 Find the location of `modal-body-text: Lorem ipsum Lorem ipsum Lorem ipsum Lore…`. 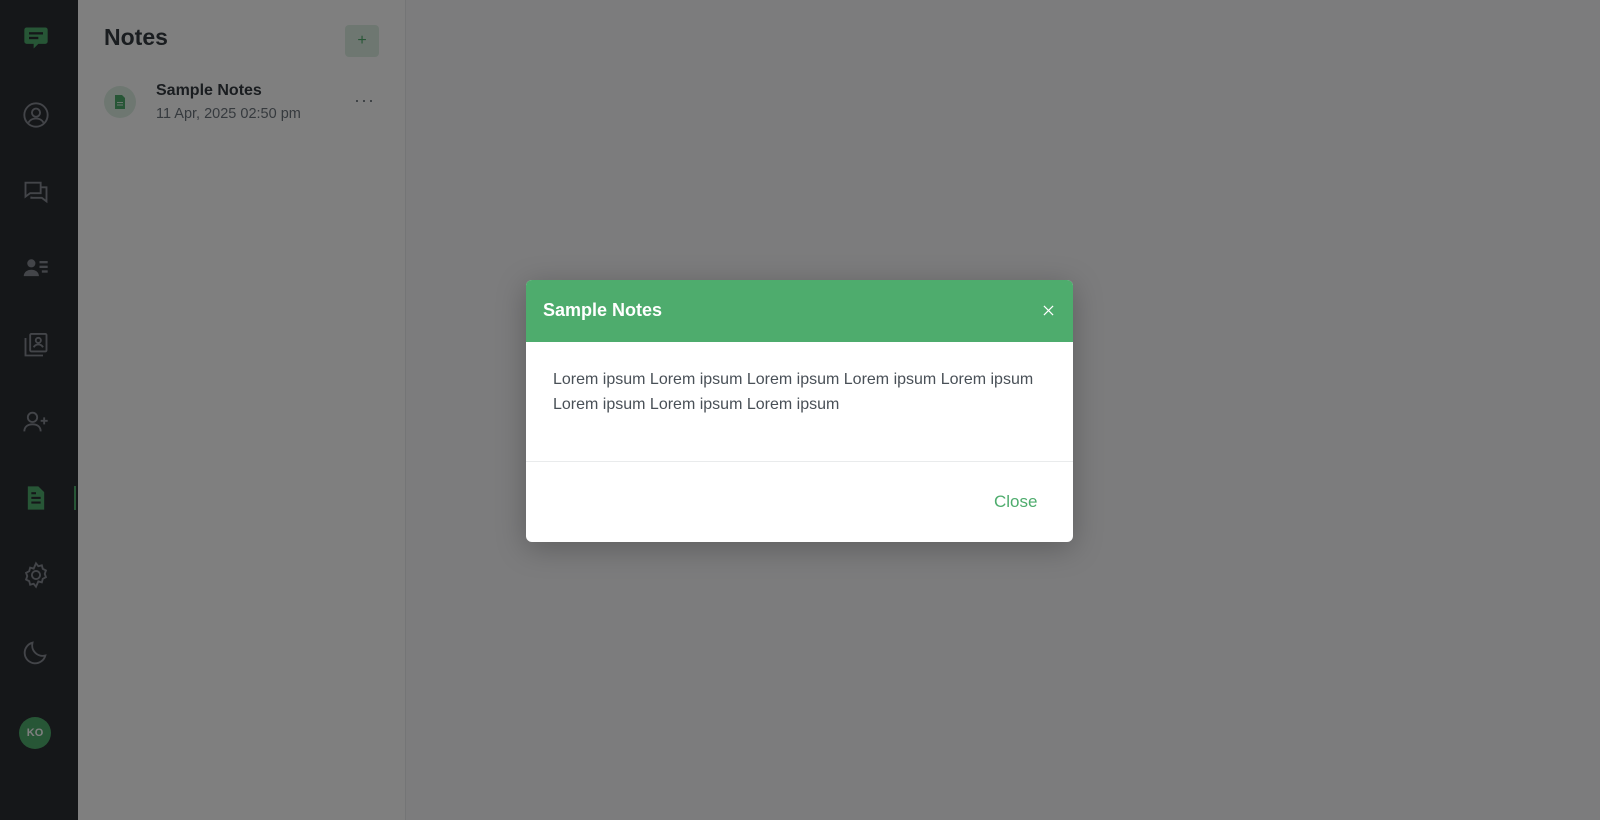

modal-body-text: Lorem ipsum Lorem ipsum Lorem ipsum Lore… is located at coordinates (793, 392).